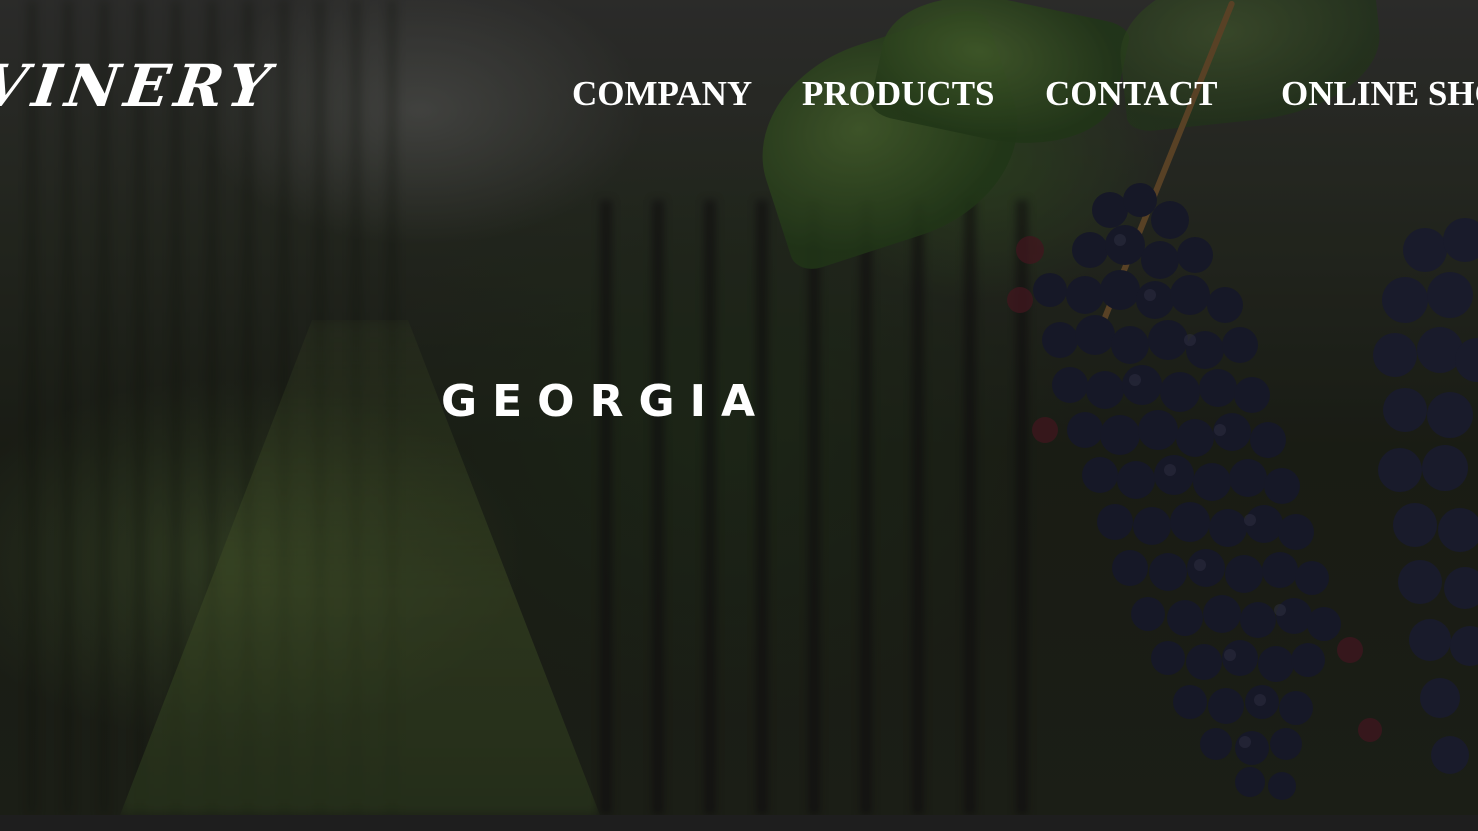 This screenshot has height=831, width=1478. I want to click on nav-item-company: COMPANY, so click(662, 94).